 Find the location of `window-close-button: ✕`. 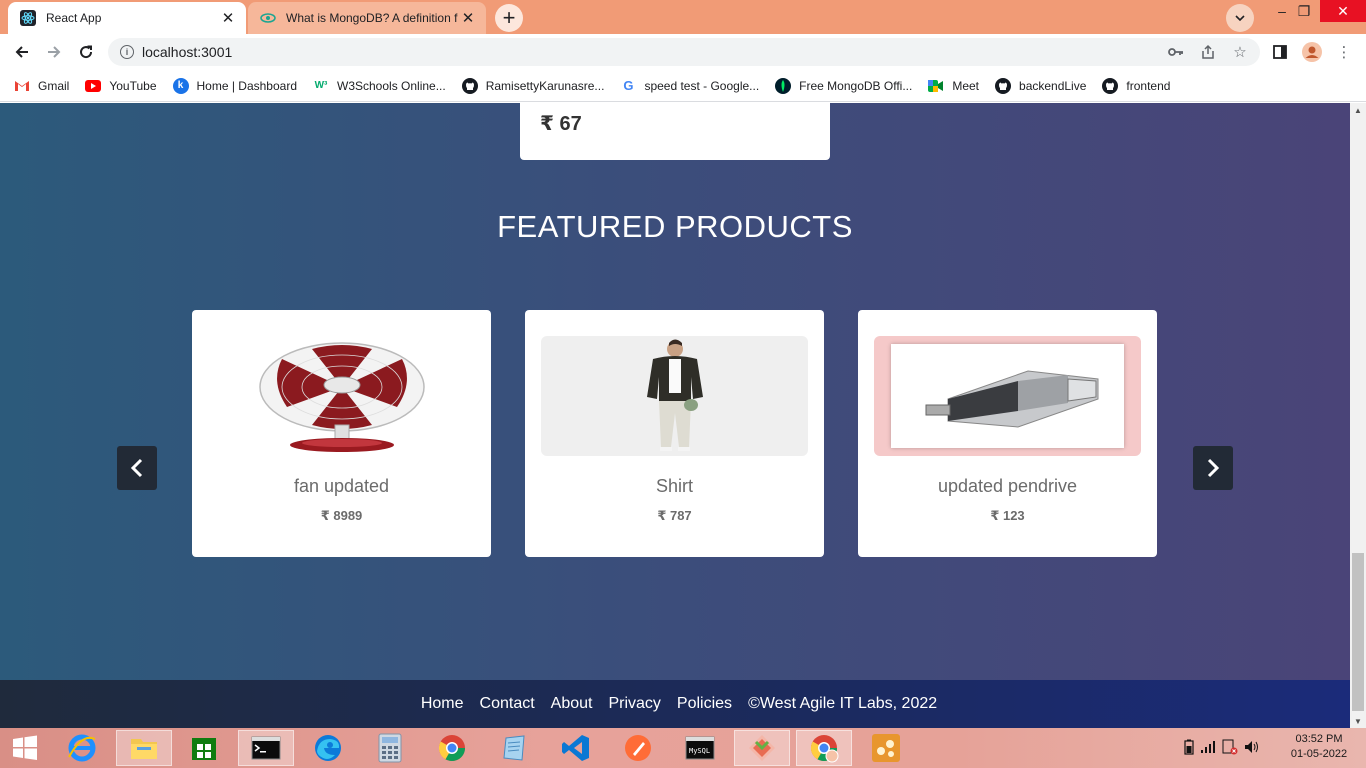

window-close-button: ✕ is located at coordinates (1343, 11).